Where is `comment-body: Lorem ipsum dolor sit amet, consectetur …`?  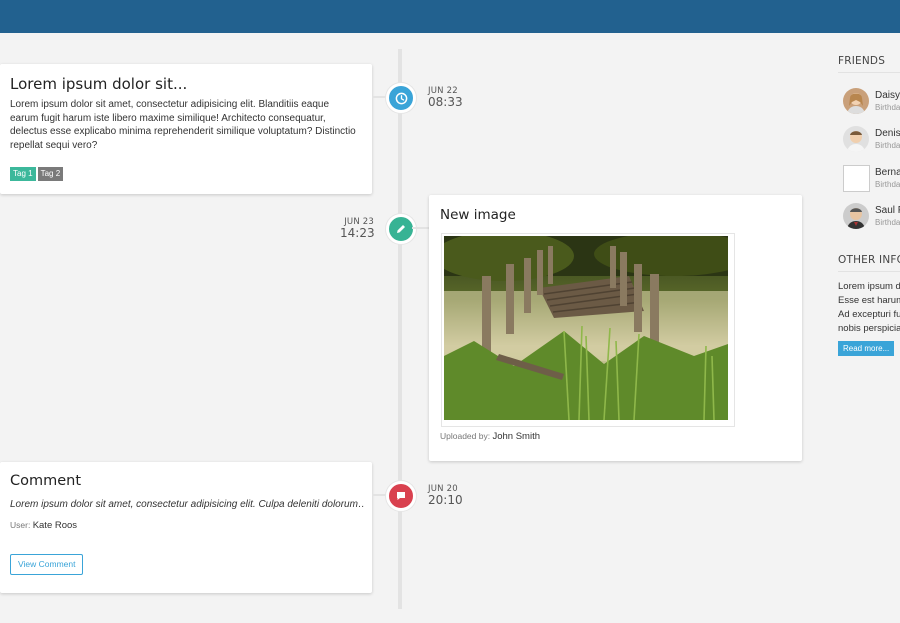 comment-body: Lorem ipsum dolor sit amet, consectetur … is located at coordinates (187, 504).